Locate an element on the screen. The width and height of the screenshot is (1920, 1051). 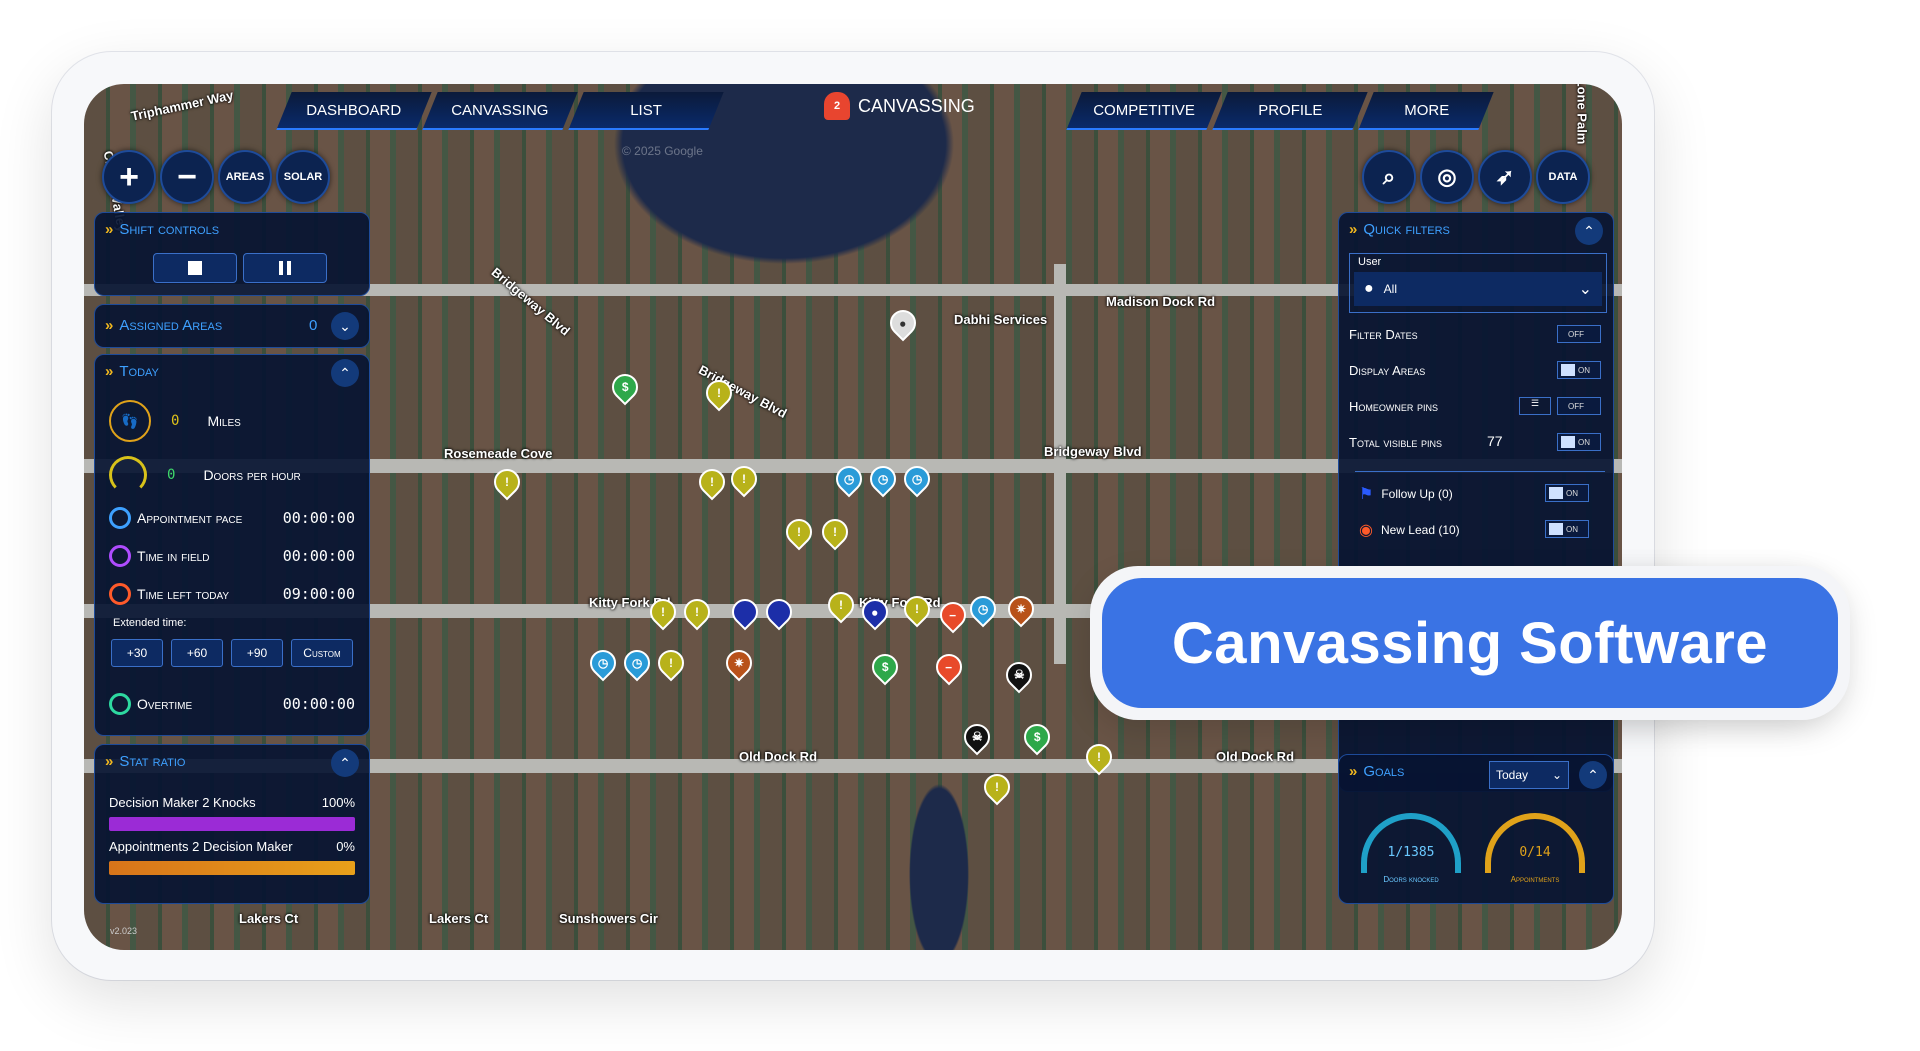
appointments-label: Appointments is located at coordinates (1535, 879).